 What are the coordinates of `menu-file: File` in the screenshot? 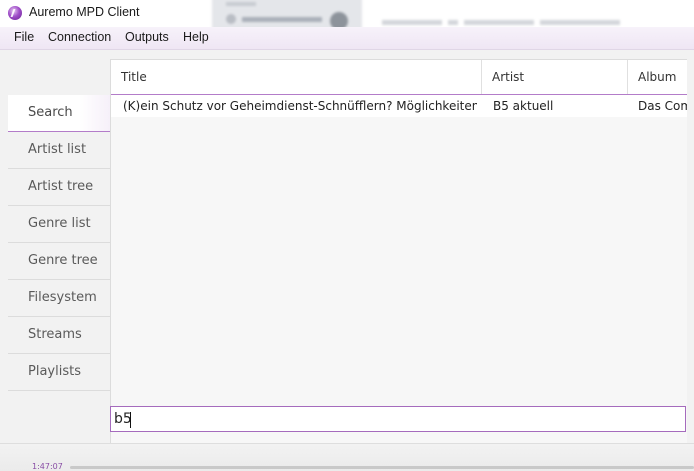 It's located at (24, 37).